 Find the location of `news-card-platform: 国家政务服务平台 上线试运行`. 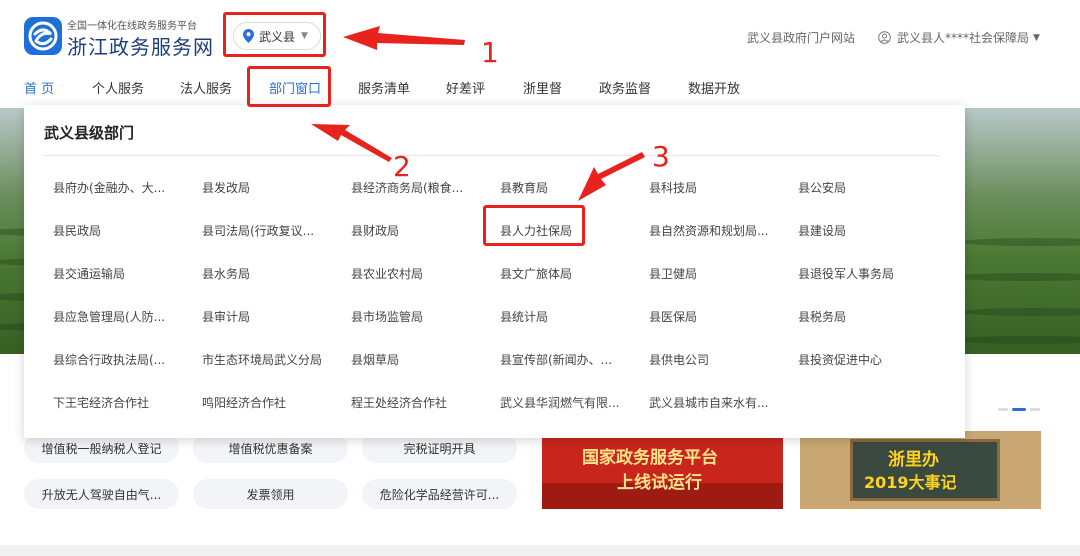

news-card-platform: 国家政务服务平台 上线试运行 is located at coordinates (662, 470).